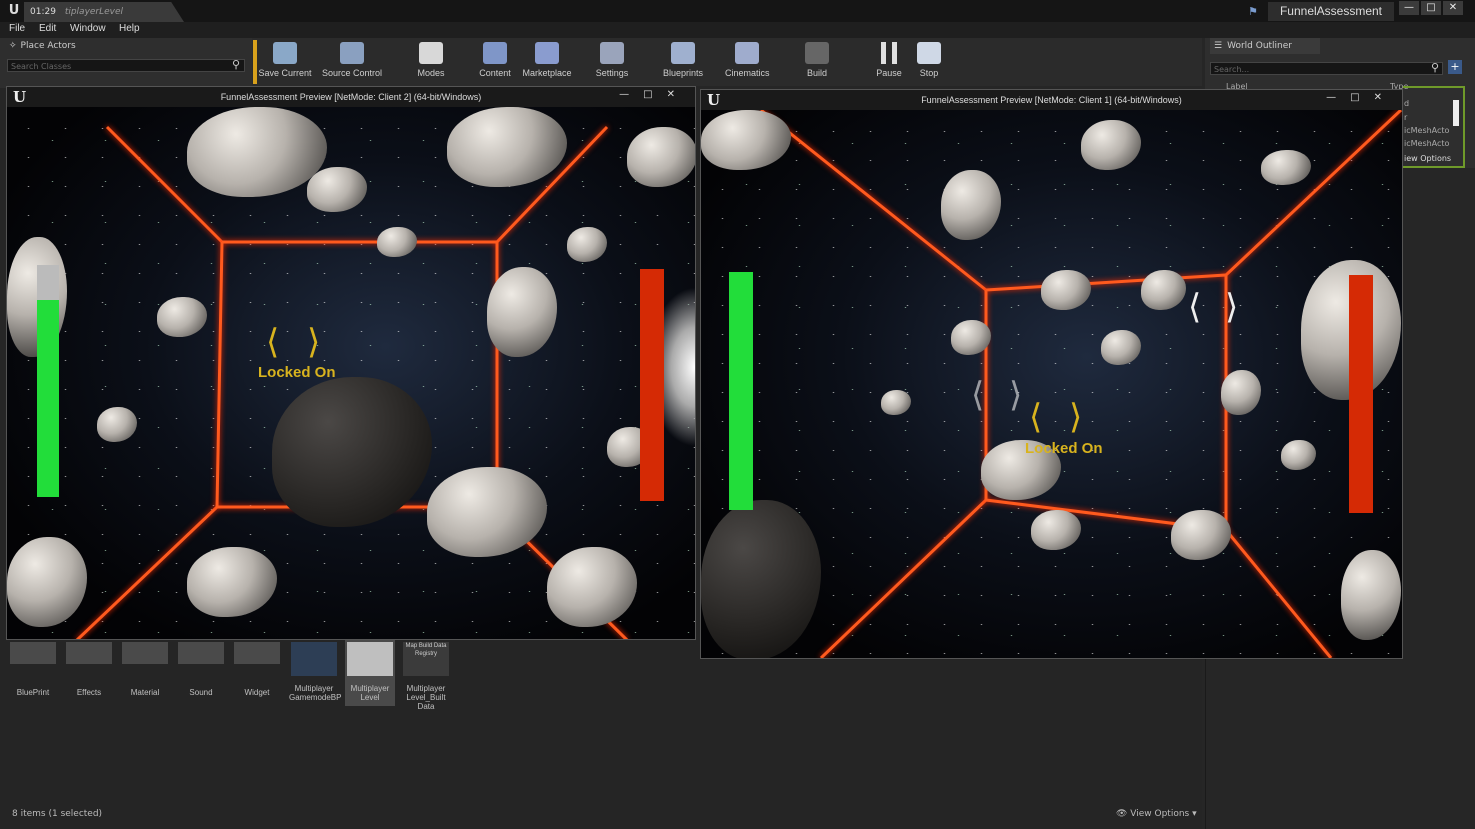  What do you see at coordinates (737, 30) in the screenshot?
I see `menu-bar` at bounding box center [737, 30].